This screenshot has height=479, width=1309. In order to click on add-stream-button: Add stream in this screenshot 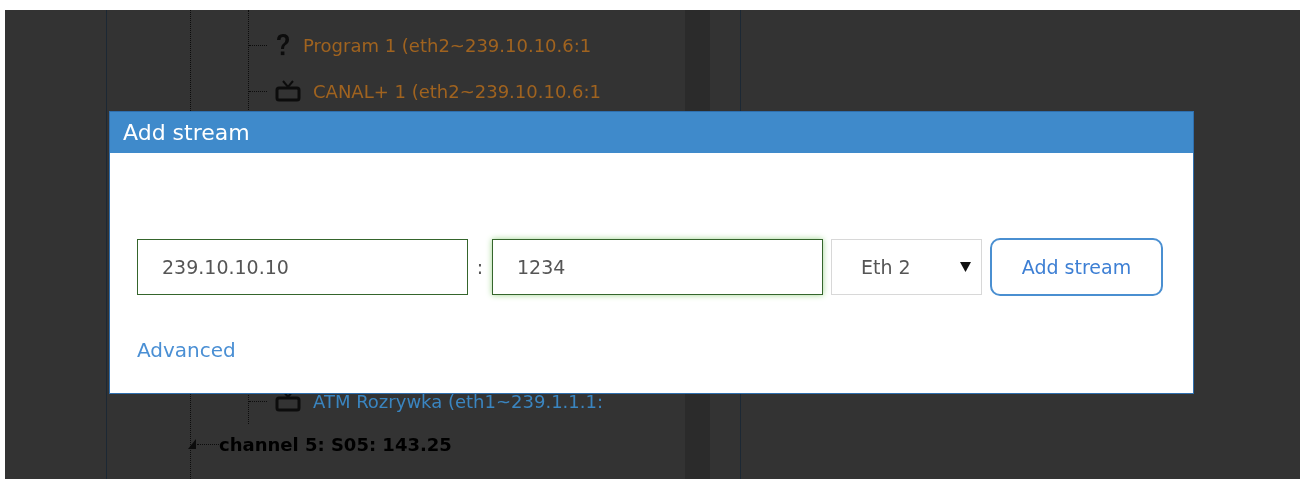, I will do `click(1076, 267)`.